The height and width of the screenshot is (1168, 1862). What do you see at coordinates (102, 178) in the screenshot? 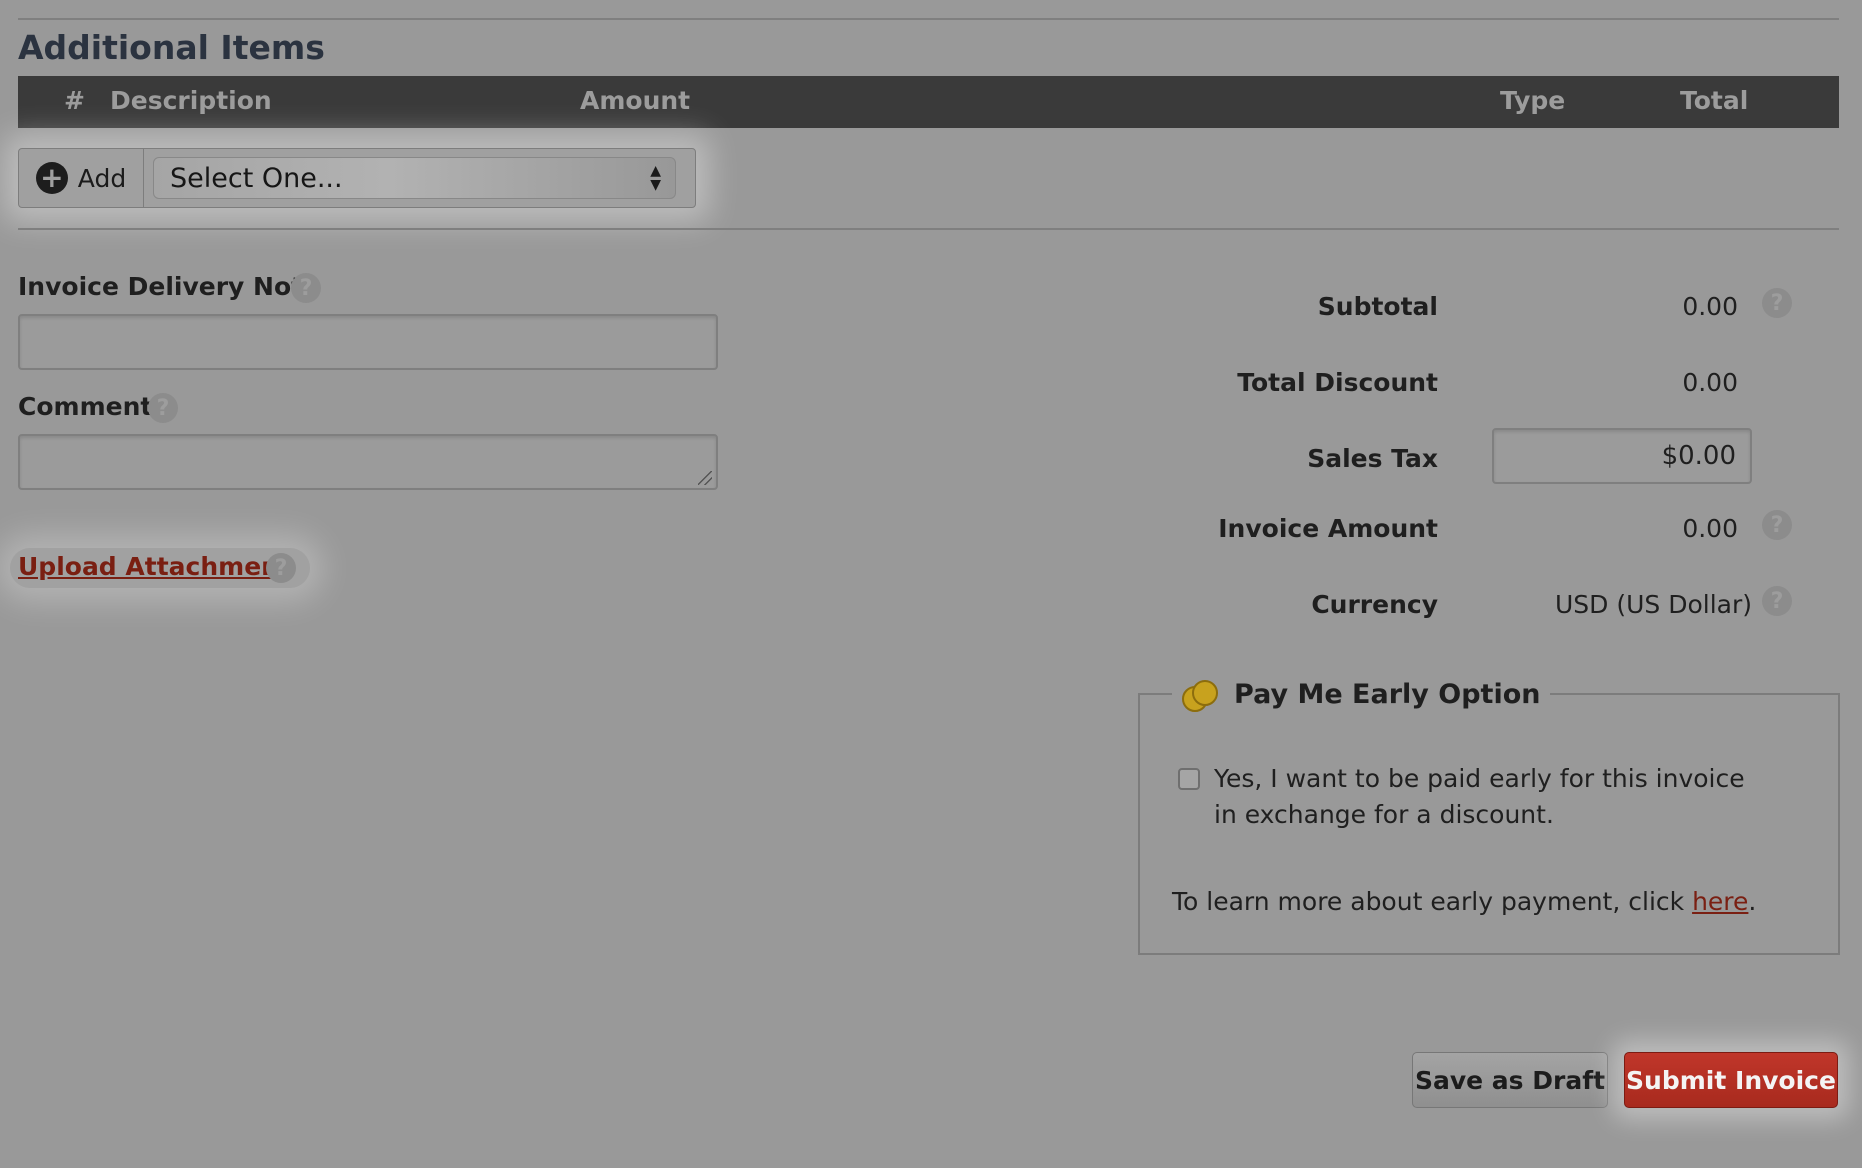
I see `add-button-label: Add` at bounding box center [102, 178].